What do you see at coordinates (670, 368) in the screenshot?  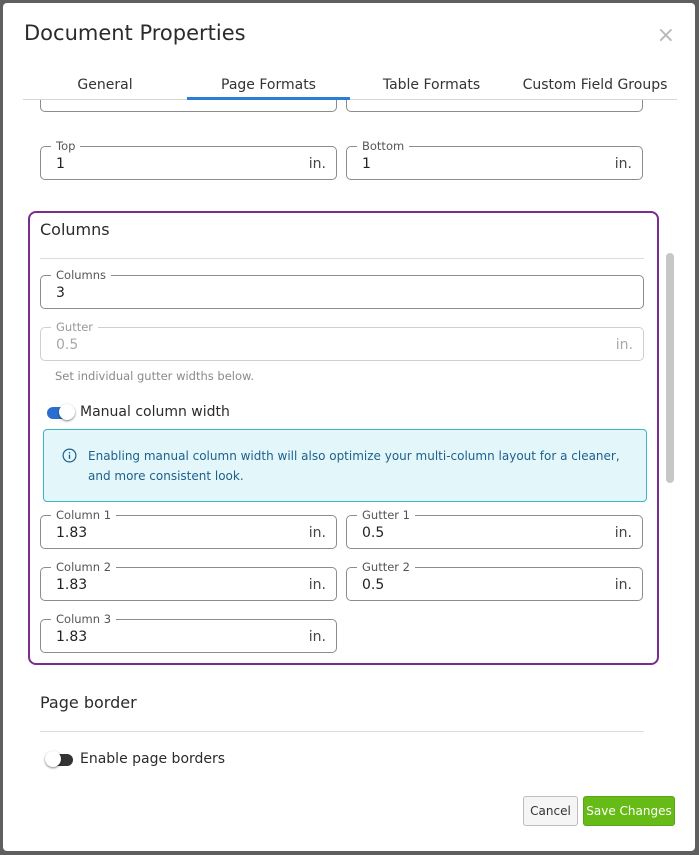 I see `scrollbar-thumb` at bounding box center [670, 368].